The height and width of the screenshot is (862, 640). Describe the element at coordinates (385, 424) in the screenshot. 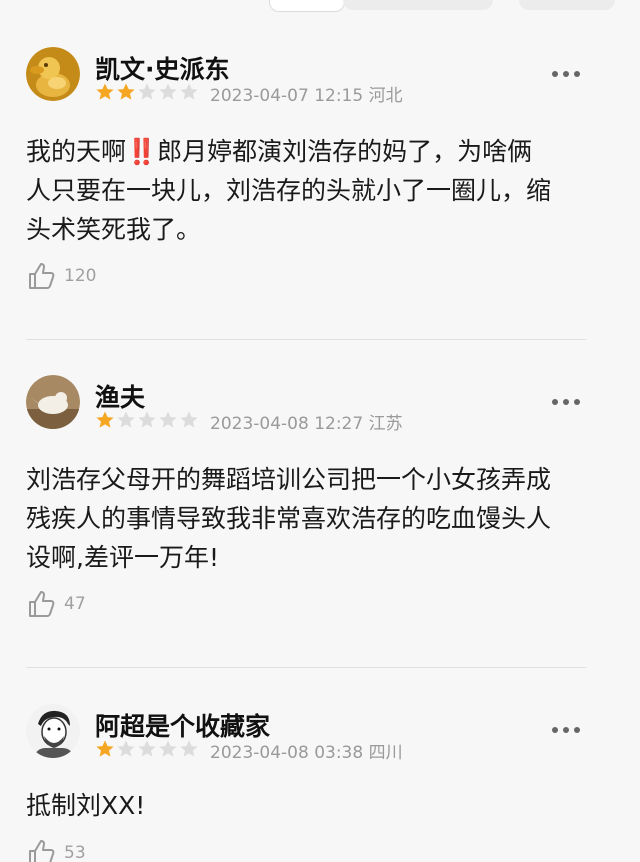

I see `review-location: 江苏` at that location.